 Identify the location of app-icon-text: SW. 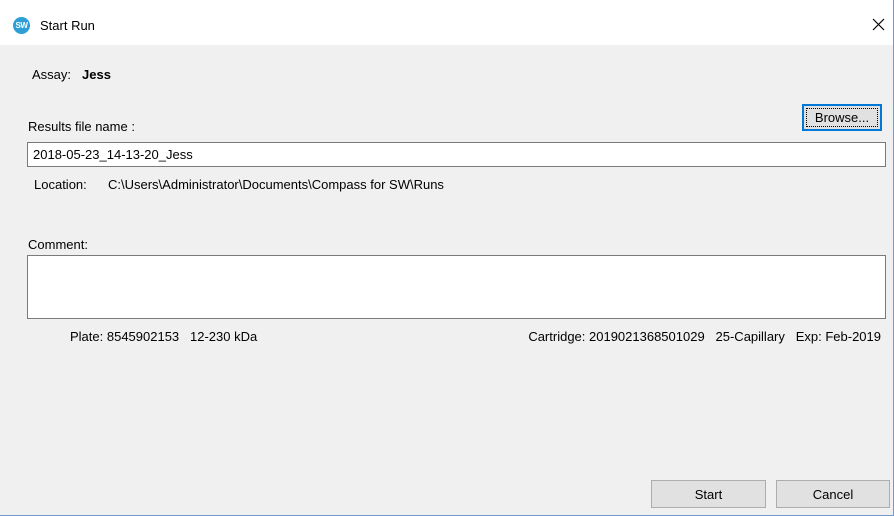
(21, 25).